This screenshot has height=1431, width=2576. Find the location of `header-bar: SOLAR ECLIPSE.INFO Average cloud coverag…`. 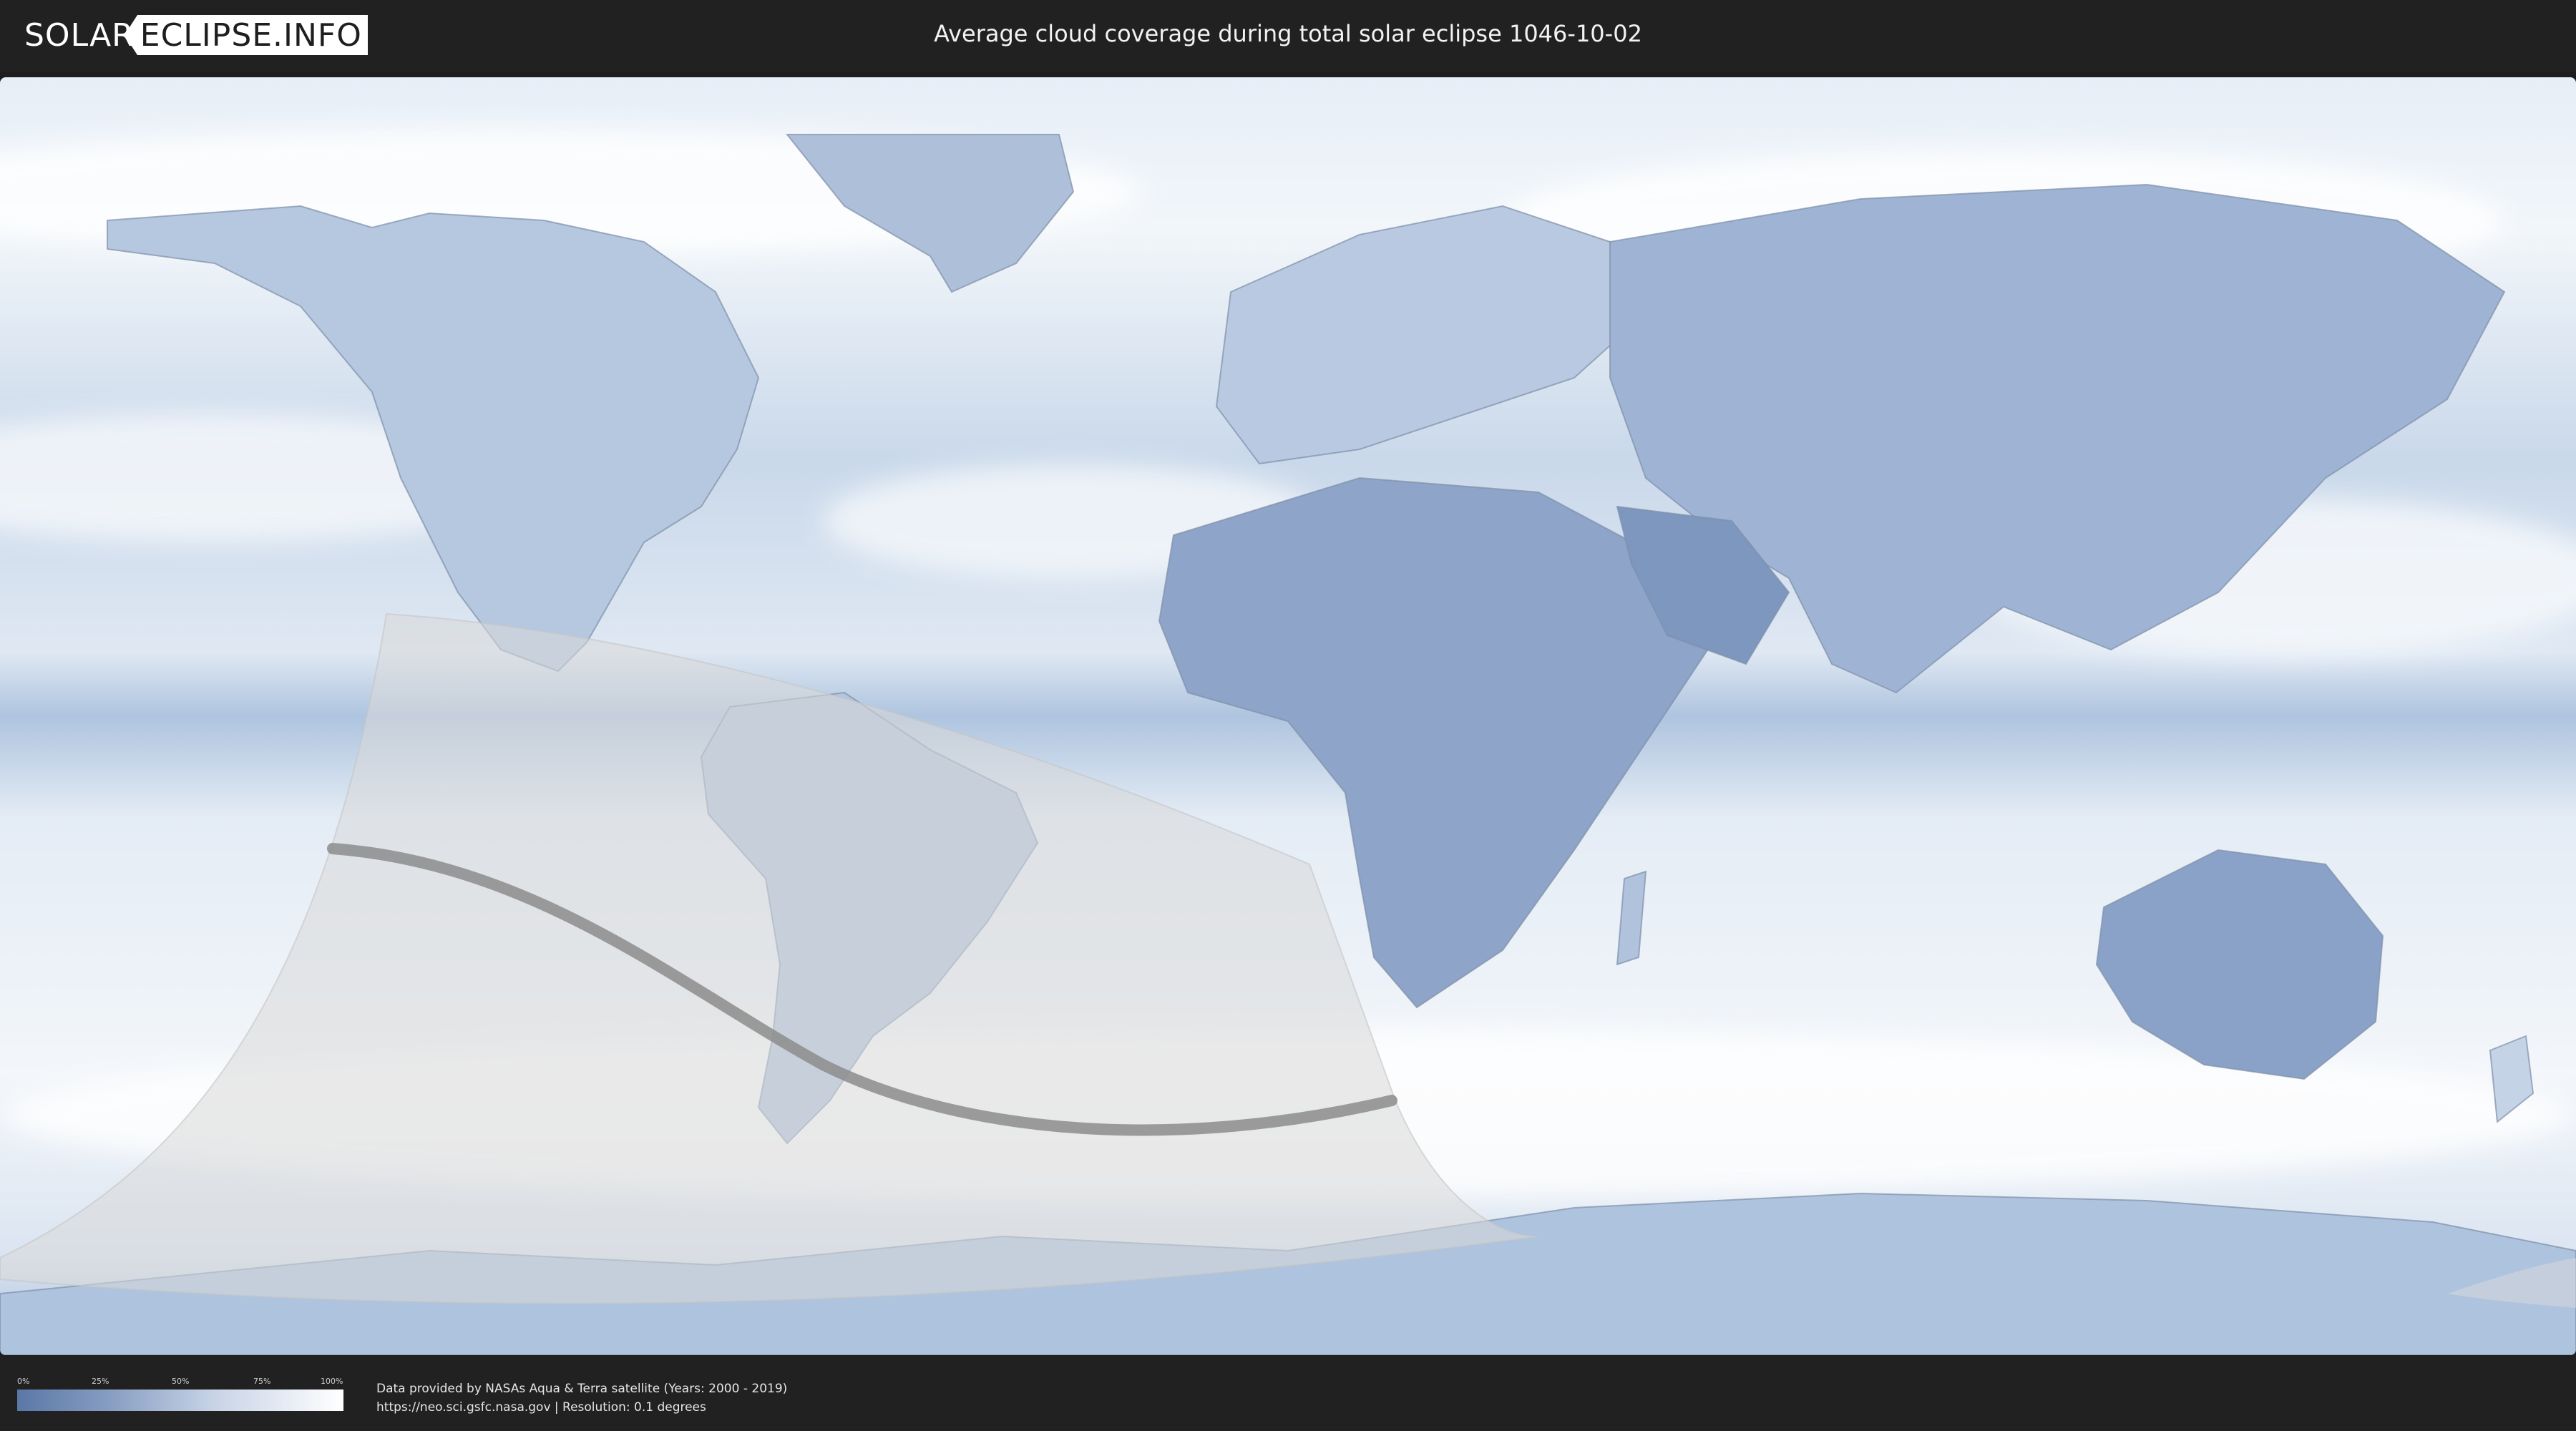

header-bar: SOLAR ECLIPSE.INFO Average cloud coverag… is located at coordinates (1288, 36).